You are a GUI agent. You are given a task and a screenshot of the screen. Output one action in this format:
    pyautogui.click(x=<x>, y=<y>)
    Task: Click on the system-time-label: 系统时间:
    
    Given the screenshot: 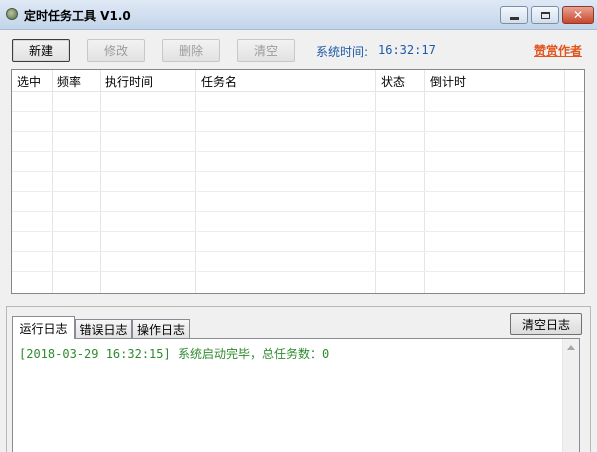 What is the action you would take?
    pyautogui.click(x=342, y=52)
    